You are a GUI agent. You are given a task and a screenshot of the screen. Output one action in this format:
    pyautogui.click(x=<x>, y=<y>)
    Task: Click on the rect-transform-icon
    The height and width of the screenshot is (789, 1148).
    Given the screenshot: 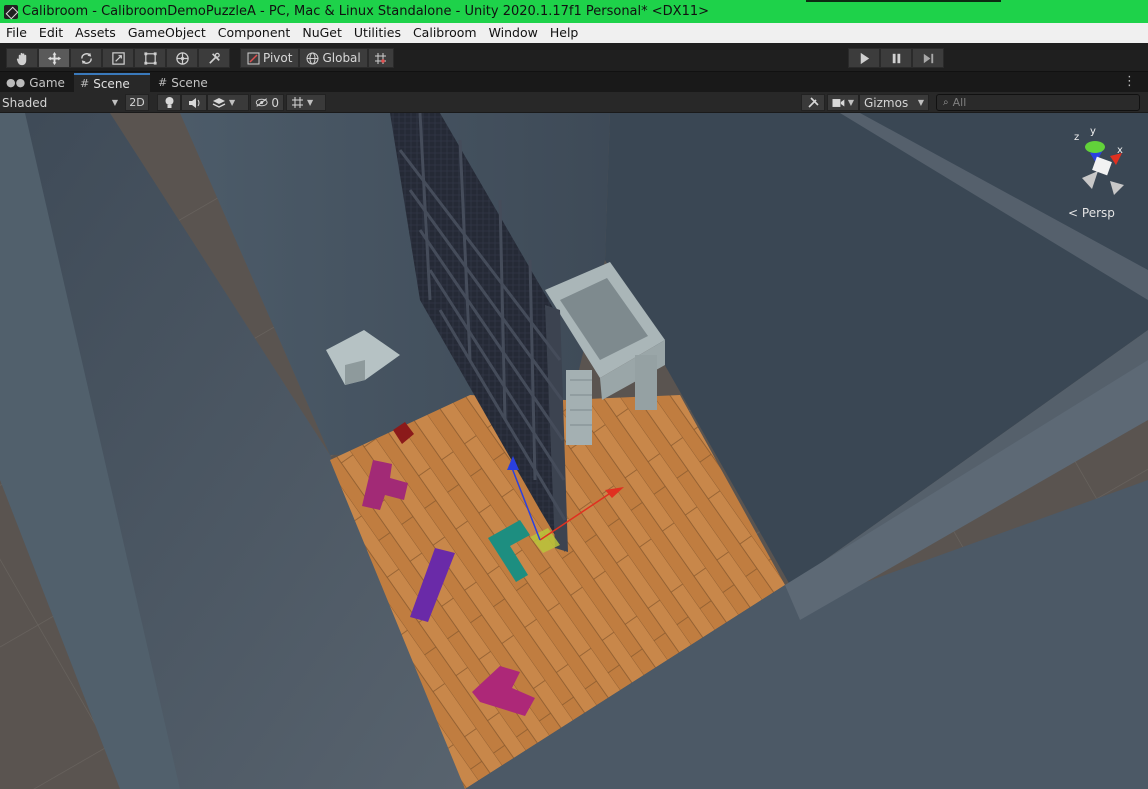 What is the action you would take?
    pyautogui.click(x=150, y=58)
    